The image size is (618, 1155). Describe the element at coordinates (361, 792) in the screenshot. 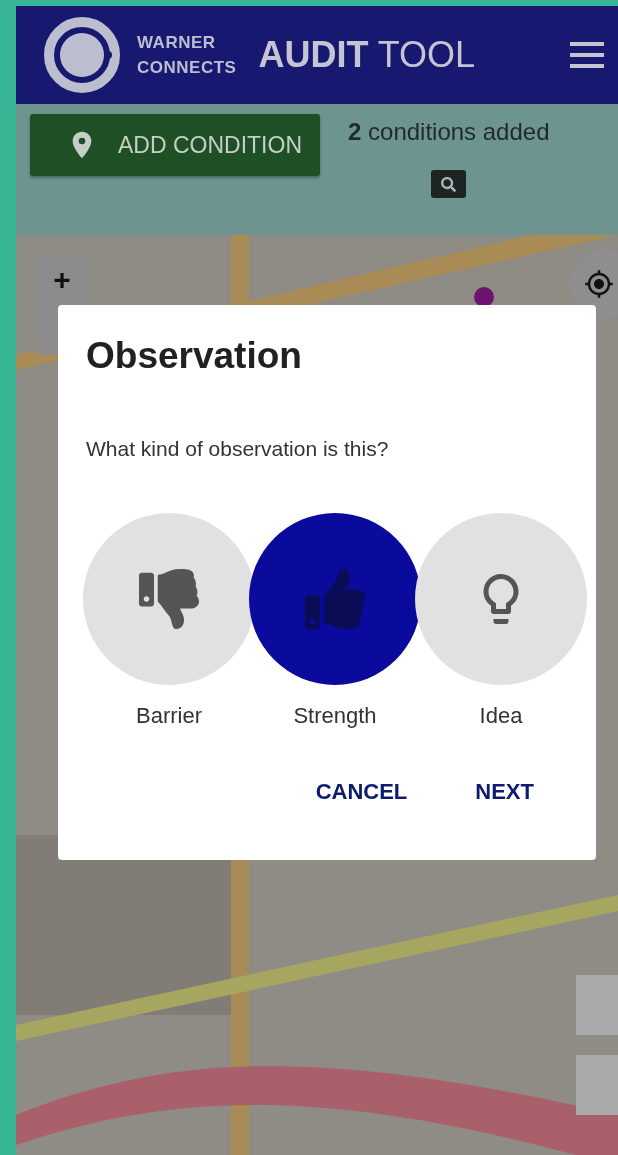

I see `cancel-button: CANCEL` at that location.